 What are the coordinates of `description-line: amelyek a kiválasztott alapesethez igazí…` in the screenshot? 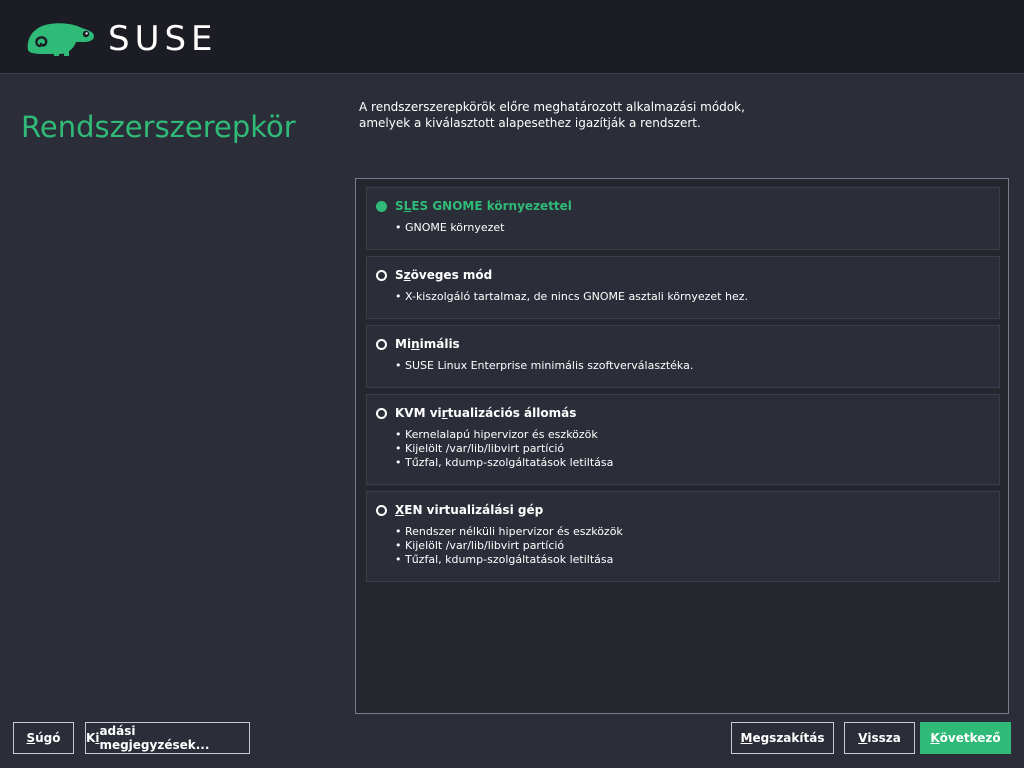 It's located at (530, 123).